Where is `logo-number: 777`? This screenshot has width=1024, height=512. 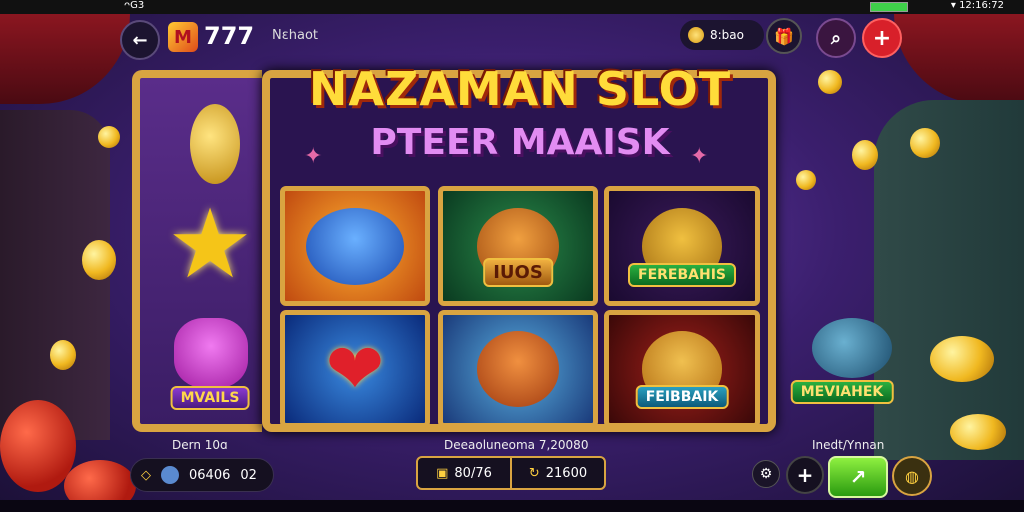
logo-number: 777 is located at coordinates (229, 36).